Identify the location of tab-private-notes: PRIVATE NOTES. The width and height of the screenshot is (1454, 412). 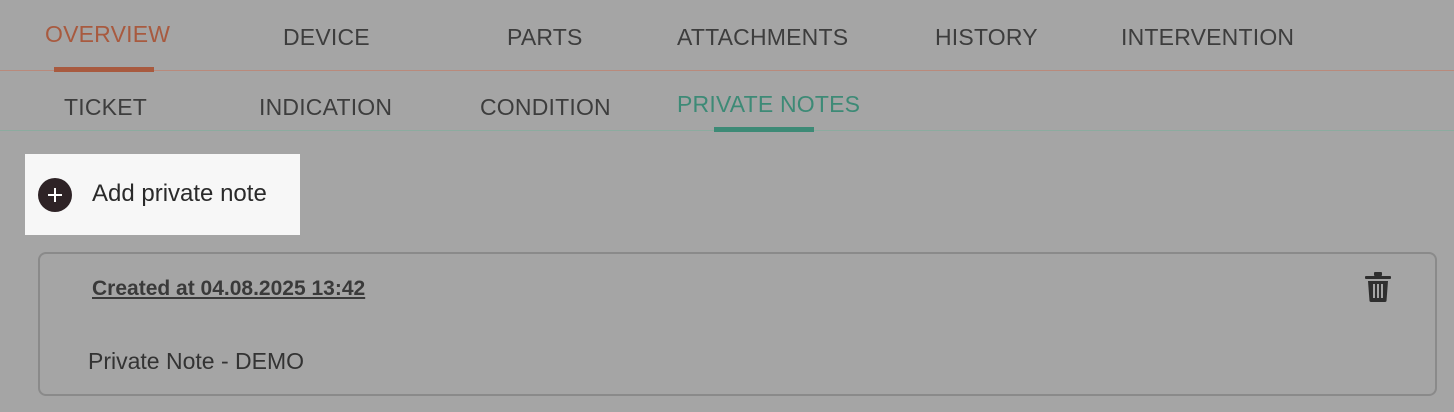
(768, 104).